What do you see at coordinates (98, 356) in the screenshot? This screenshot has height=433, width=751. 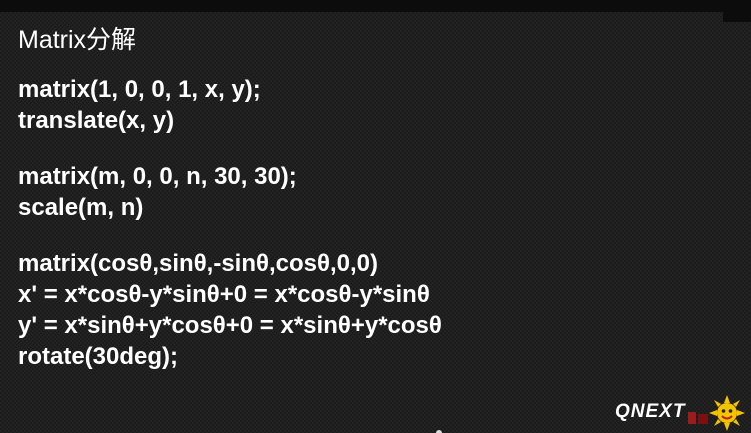 I see `code-line: rotate(30deg);` at bounding box center [98, 356].